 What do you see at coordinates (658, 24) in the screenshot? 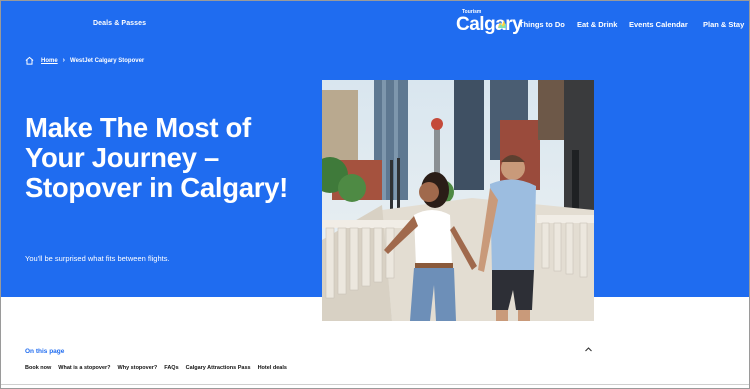
I see `nav-events-calendar: Events Calendar` at bounding box center [658, 24].